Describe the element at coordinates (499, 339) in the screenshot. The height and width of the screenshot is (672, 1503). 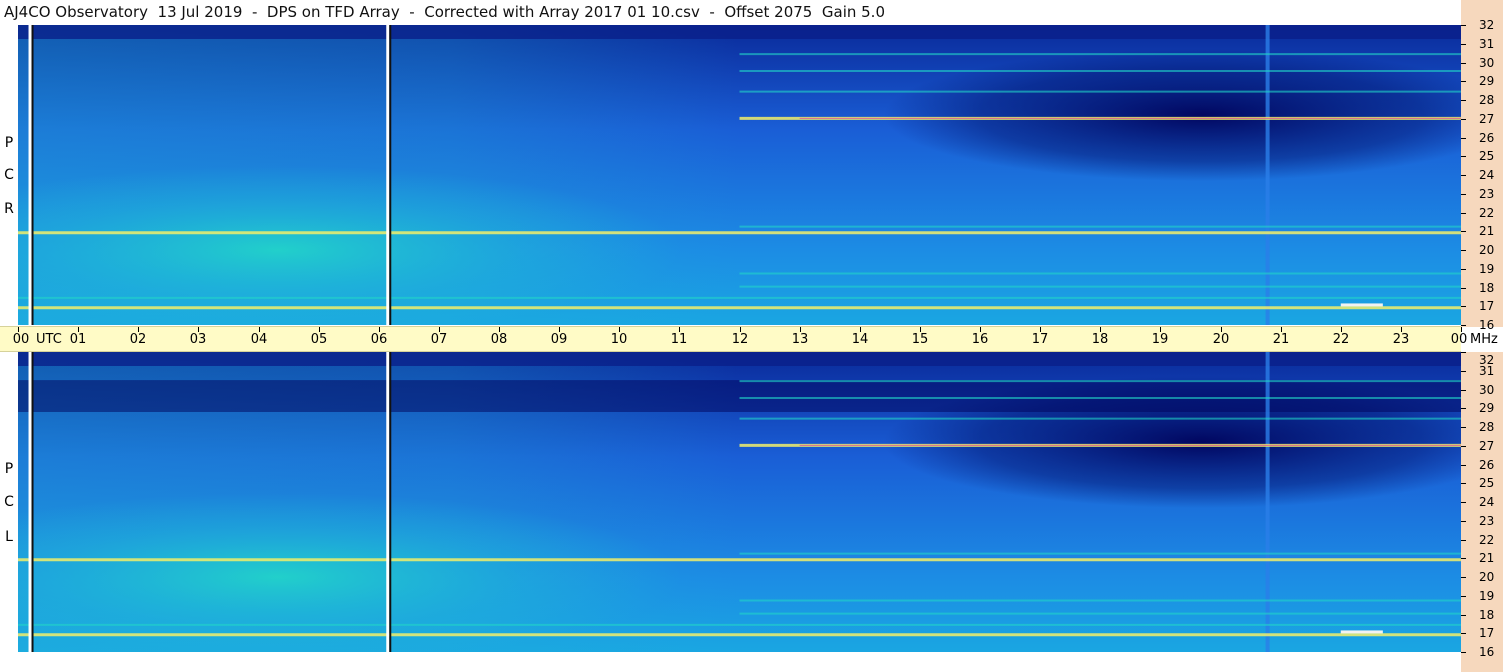
I see `time-tick-label: 08` at that location.